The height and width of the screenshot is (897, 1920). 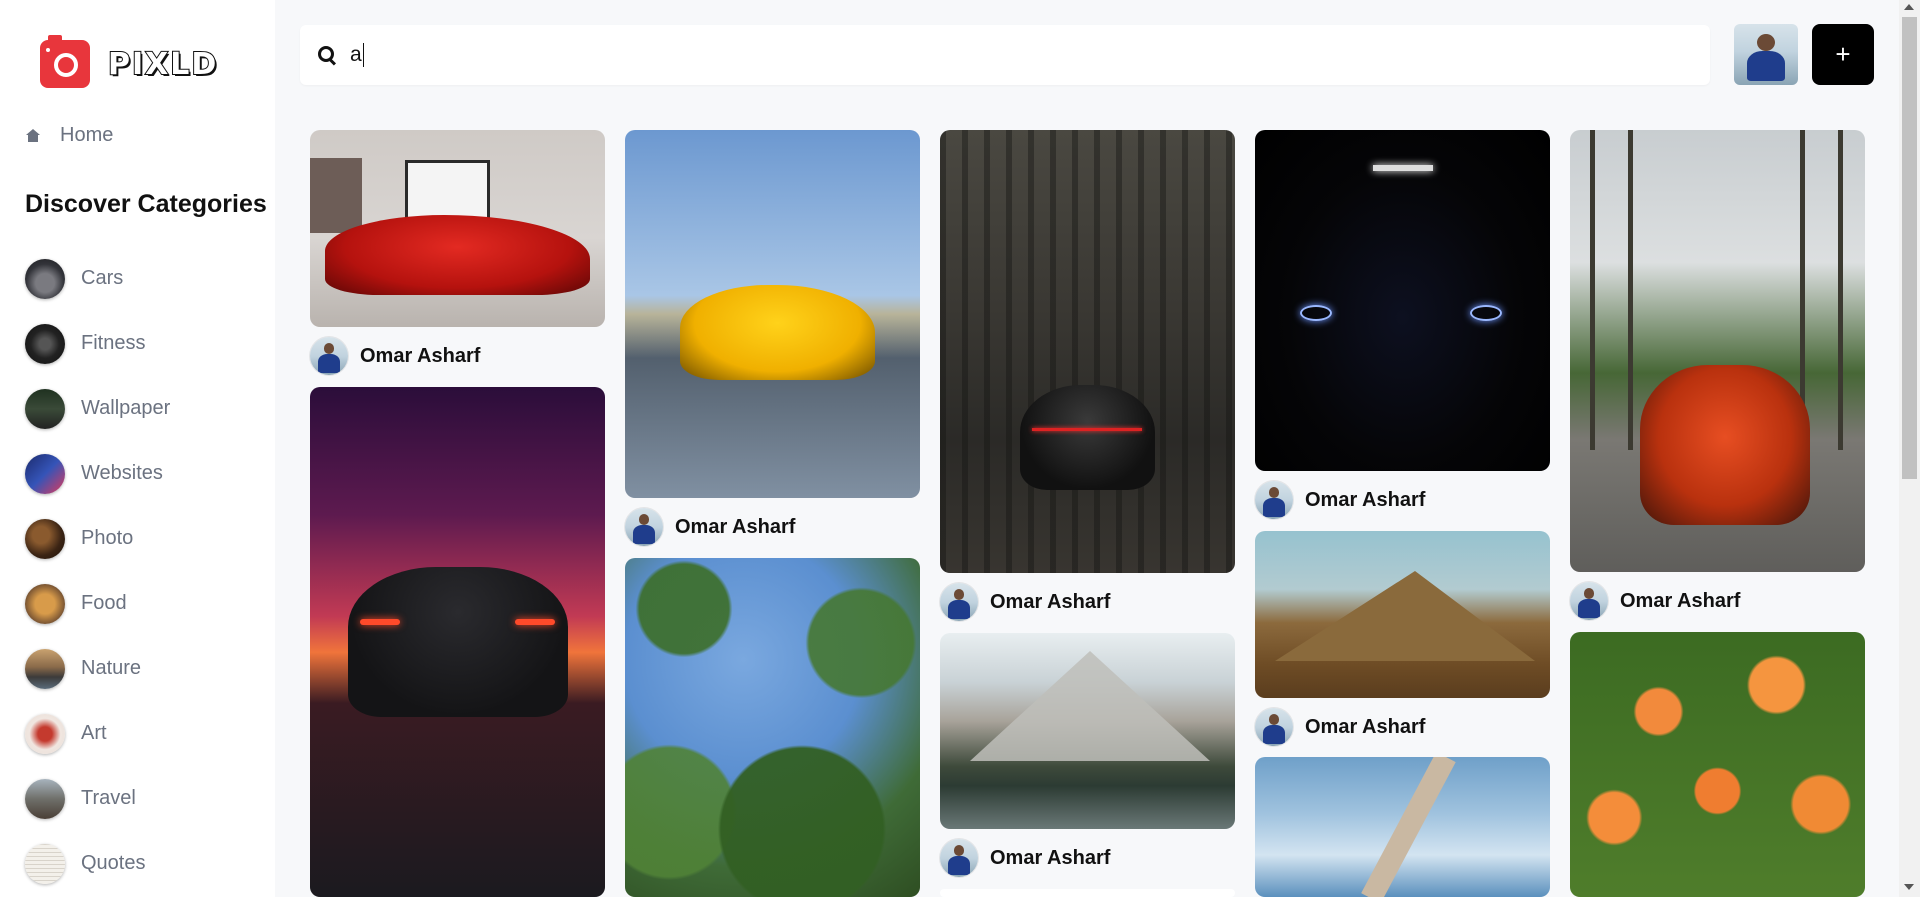 What do you see at coordinates (113, 863) in the screenshot?
I see `category-label: Quotes` at bounding box center [113, 863].